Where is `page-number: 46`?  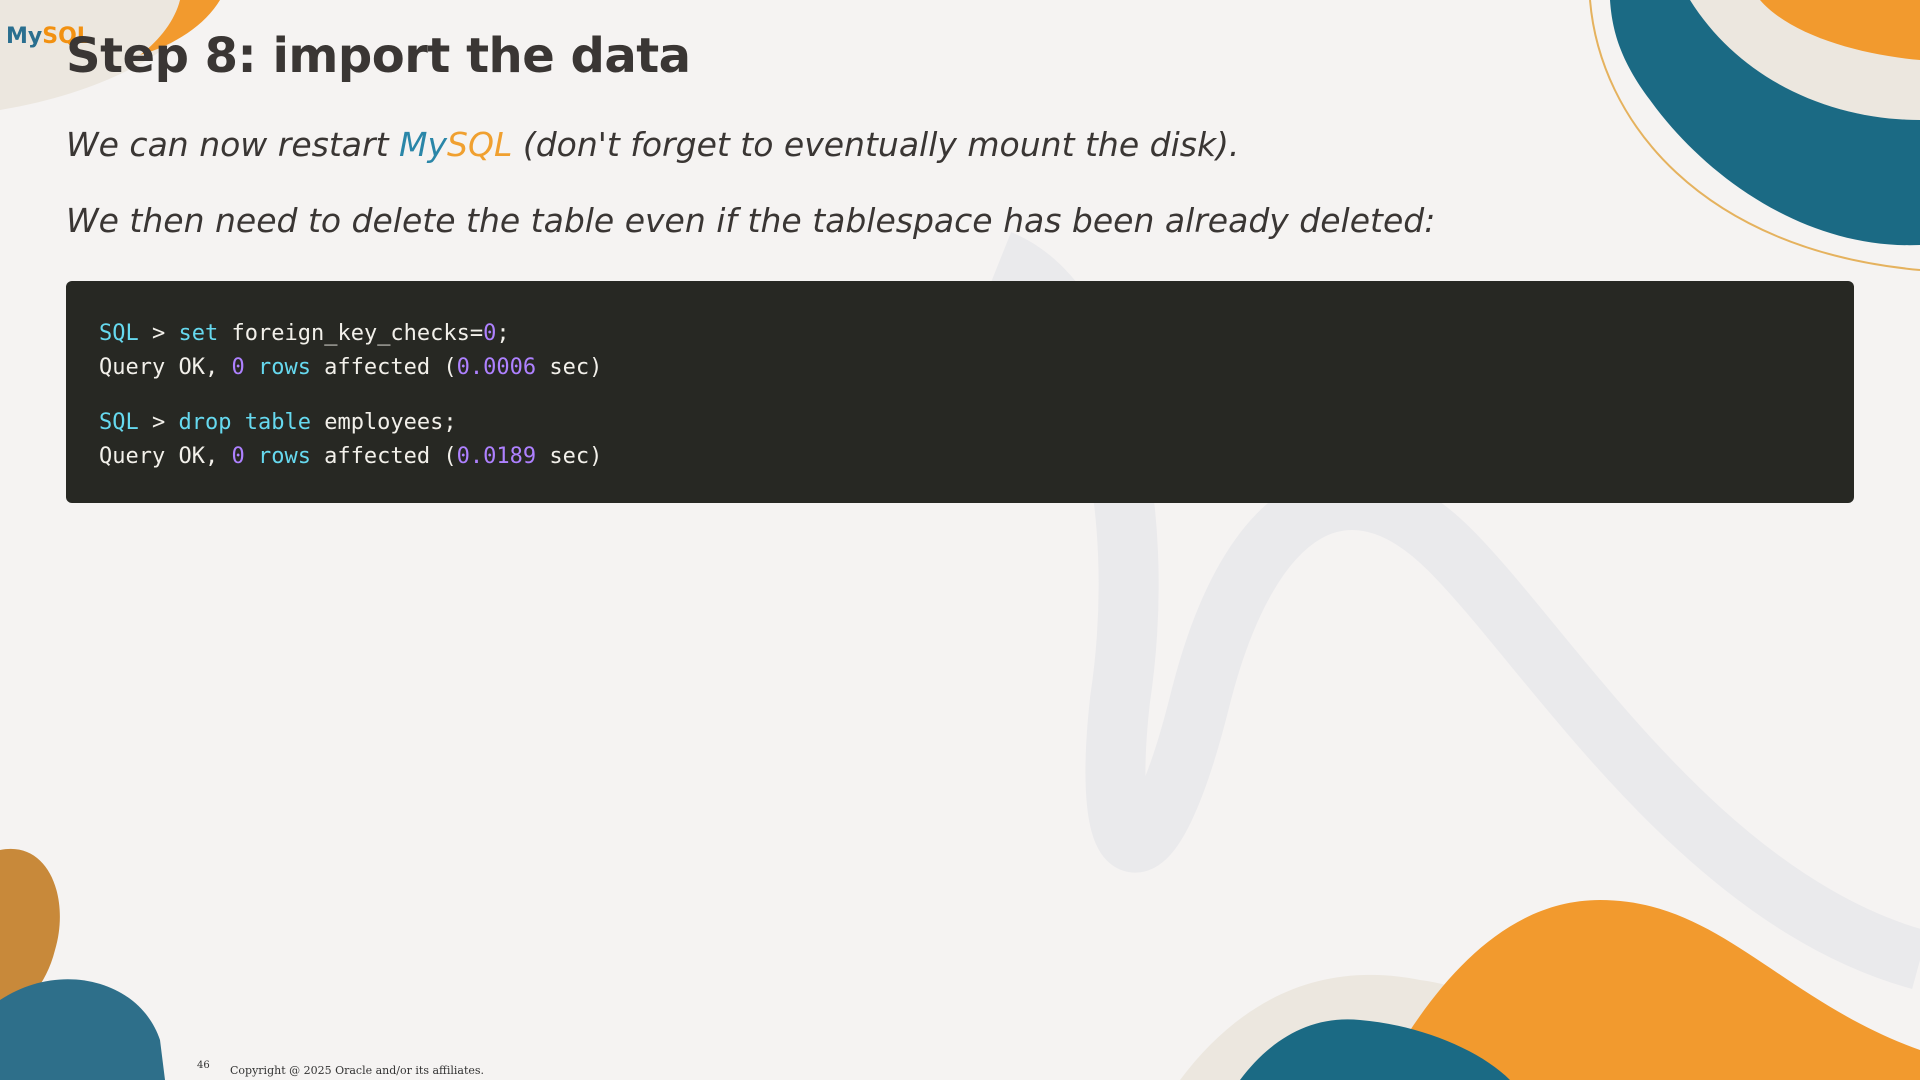
page-number: 46 is located at coordinates (203, 1065).